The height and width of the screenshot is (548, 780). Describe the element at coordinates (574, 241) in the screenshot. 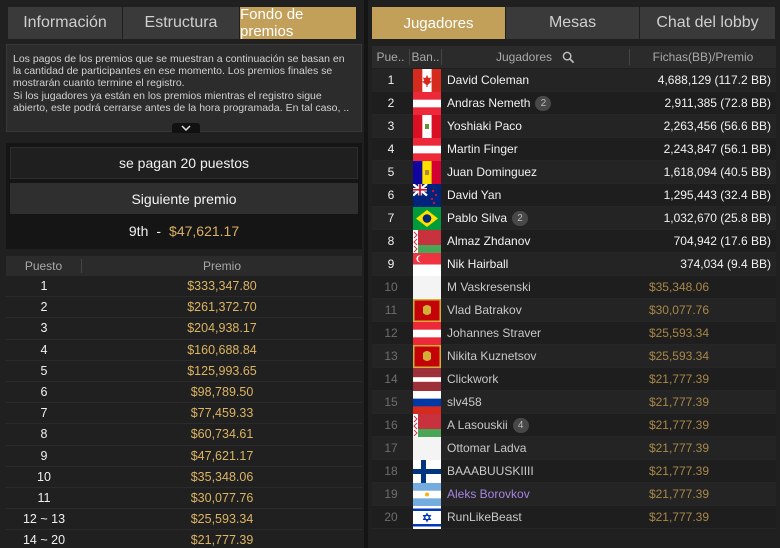

I see `player-row: 8 Almaz Zhdanov 704,942 (17.6 BB)` at that location.